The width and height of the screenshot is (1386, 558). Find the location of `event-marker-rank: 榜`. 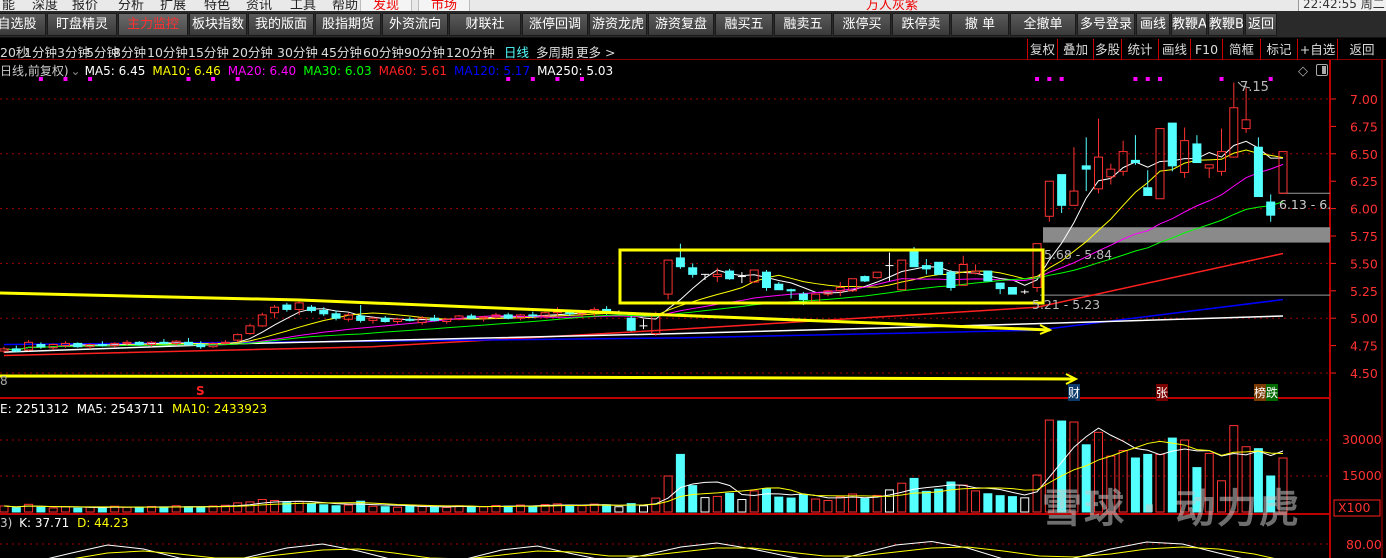

event-marker-rank: 榜 is located at coordinates (1260, 392).